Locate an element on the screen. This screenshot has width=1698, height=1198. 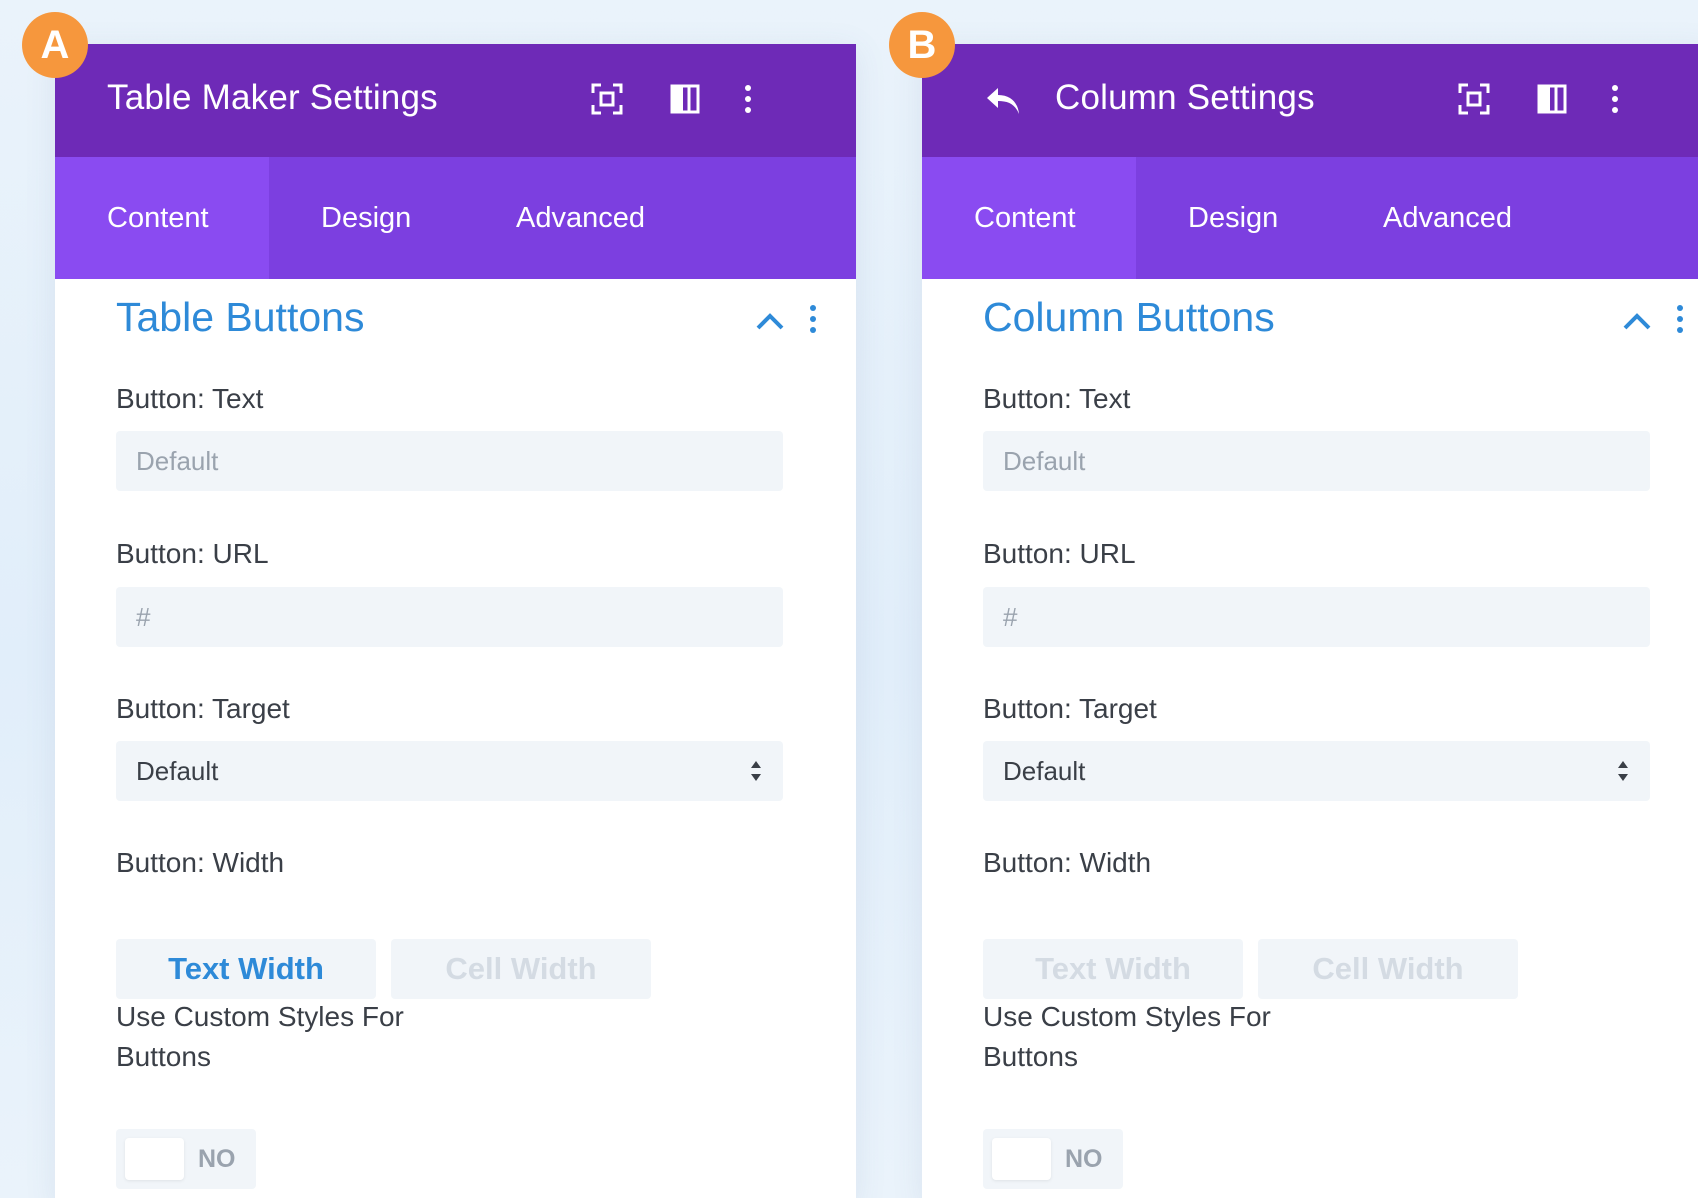
panel-header: Column Settings is located at coordinates (1310, 100).